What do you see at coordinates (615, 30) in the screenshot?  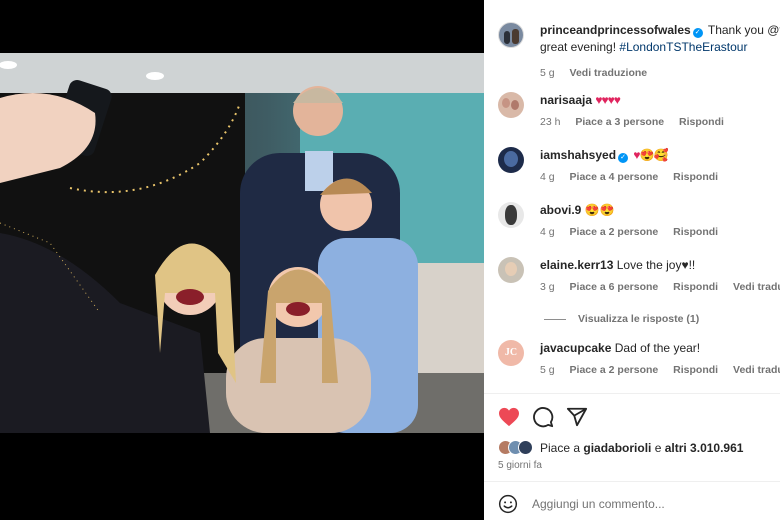 I see `caption-username: princeandprincessofwales` at bounding box center [615, 30].